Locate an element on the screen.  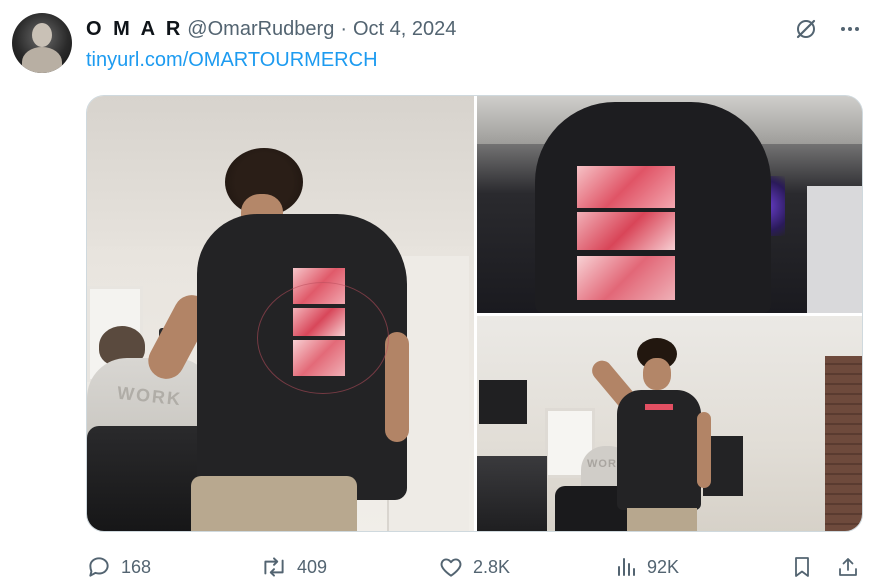
grok-icon is located at coordinates (806, 29).